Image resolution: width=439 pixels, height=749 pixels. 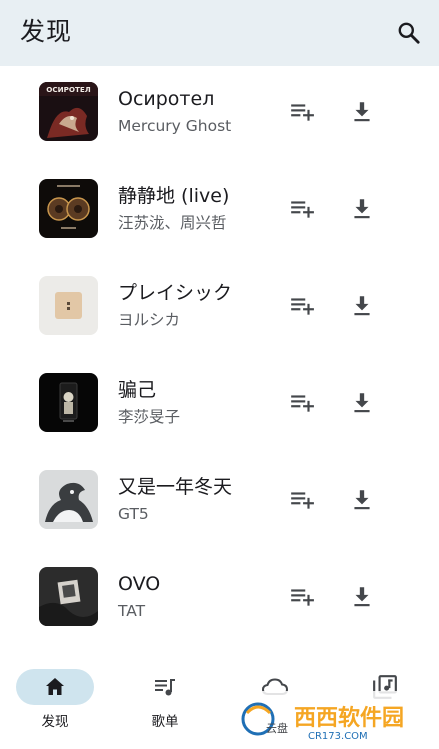 I want to click on song-row: 骗己 李莎旻子, so click(x=219, y=405).